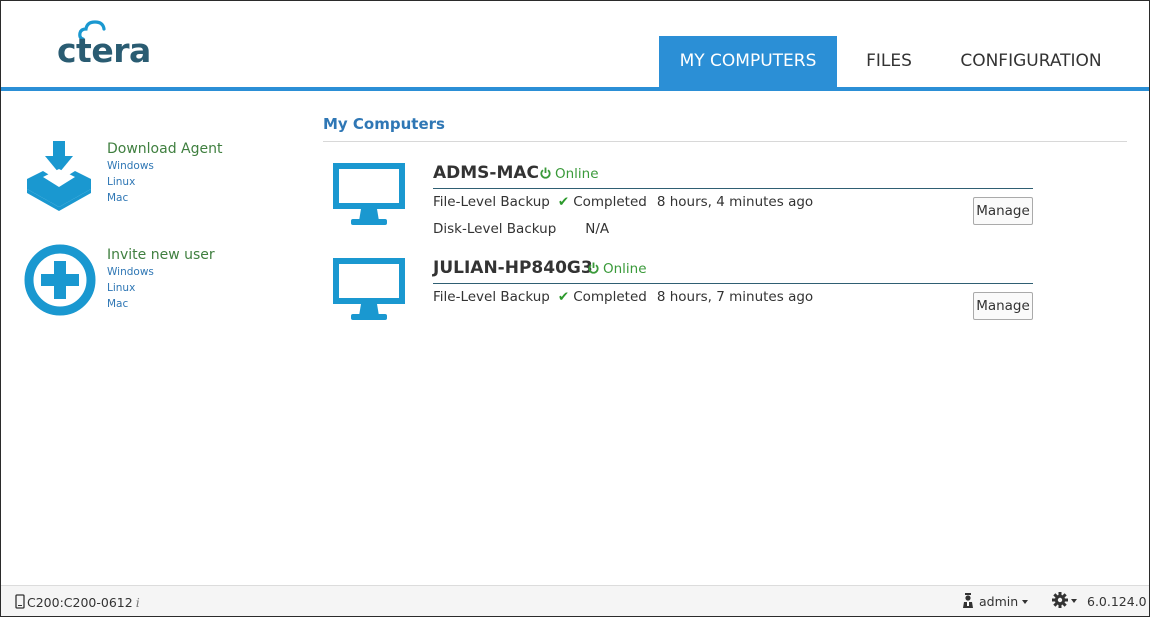  Describe the element at coordinates (161, 255) in the screenshot. I see `invite-user-title: Invite new user` at that location.